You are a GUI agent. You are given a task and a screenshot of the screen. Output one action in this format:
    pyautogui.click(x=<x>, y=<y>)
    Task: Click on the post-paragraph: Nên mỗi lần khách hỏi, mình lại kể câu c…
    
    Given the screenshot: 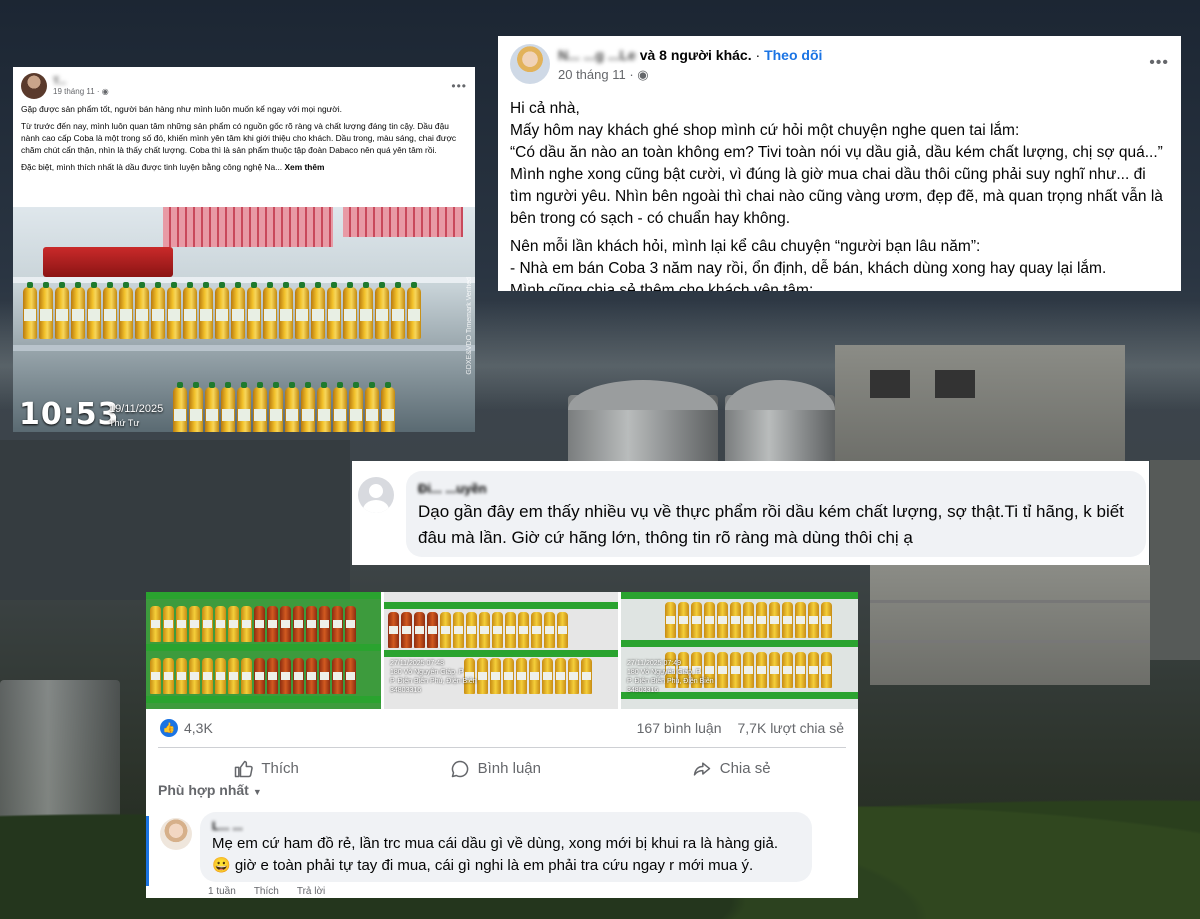 What is the action you would take?
    pyautogui.click(x=745, y=246)
    